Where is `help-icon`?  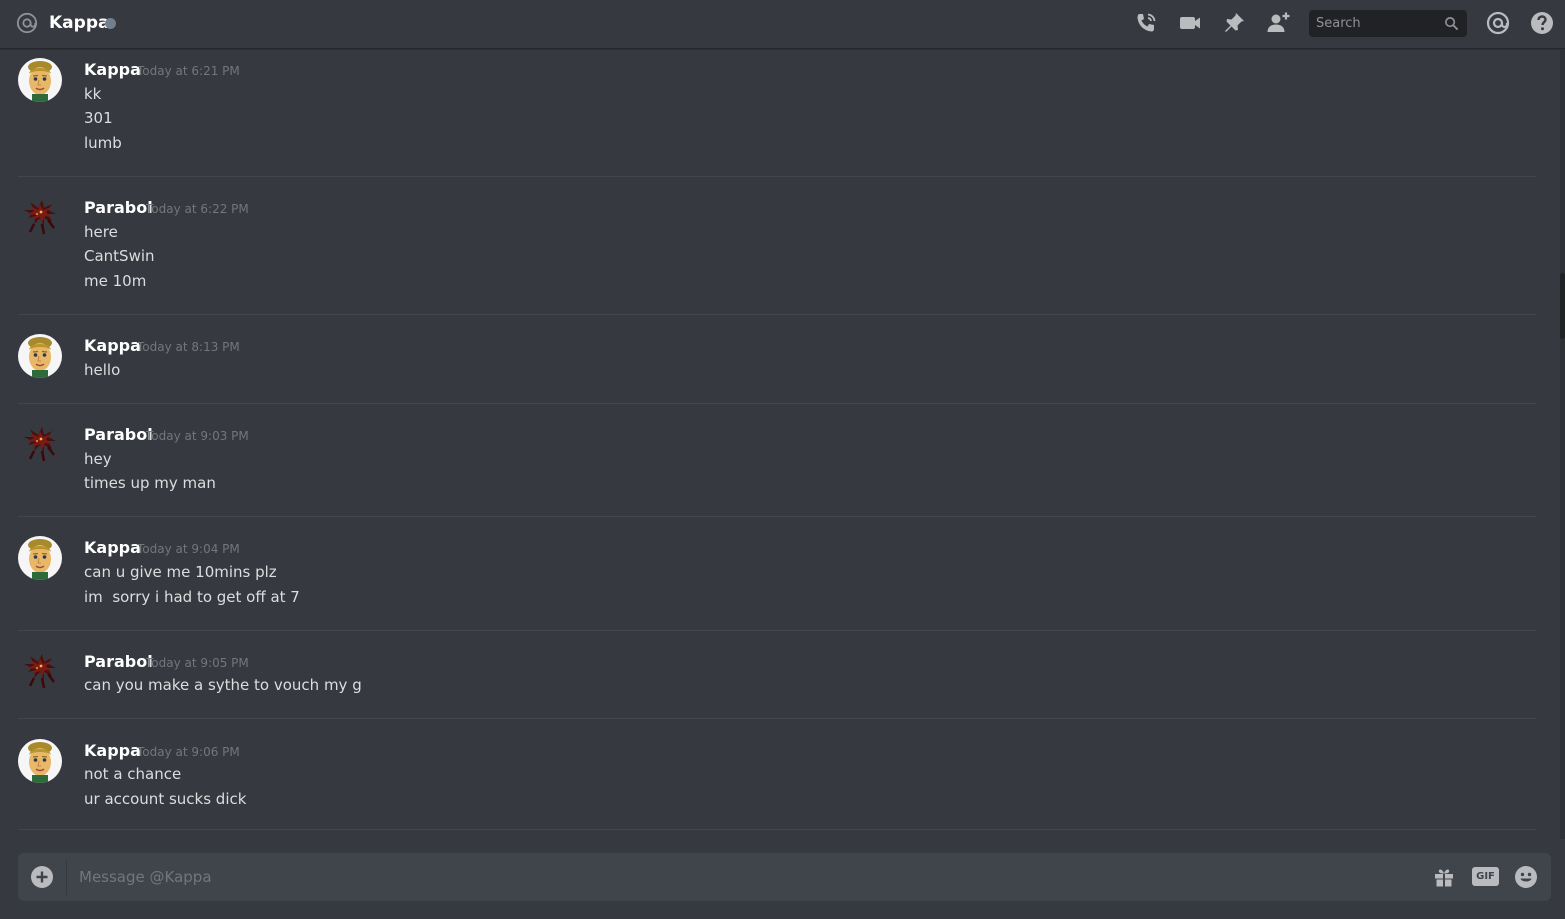
help-icon is located at coordinates (1542, 23).